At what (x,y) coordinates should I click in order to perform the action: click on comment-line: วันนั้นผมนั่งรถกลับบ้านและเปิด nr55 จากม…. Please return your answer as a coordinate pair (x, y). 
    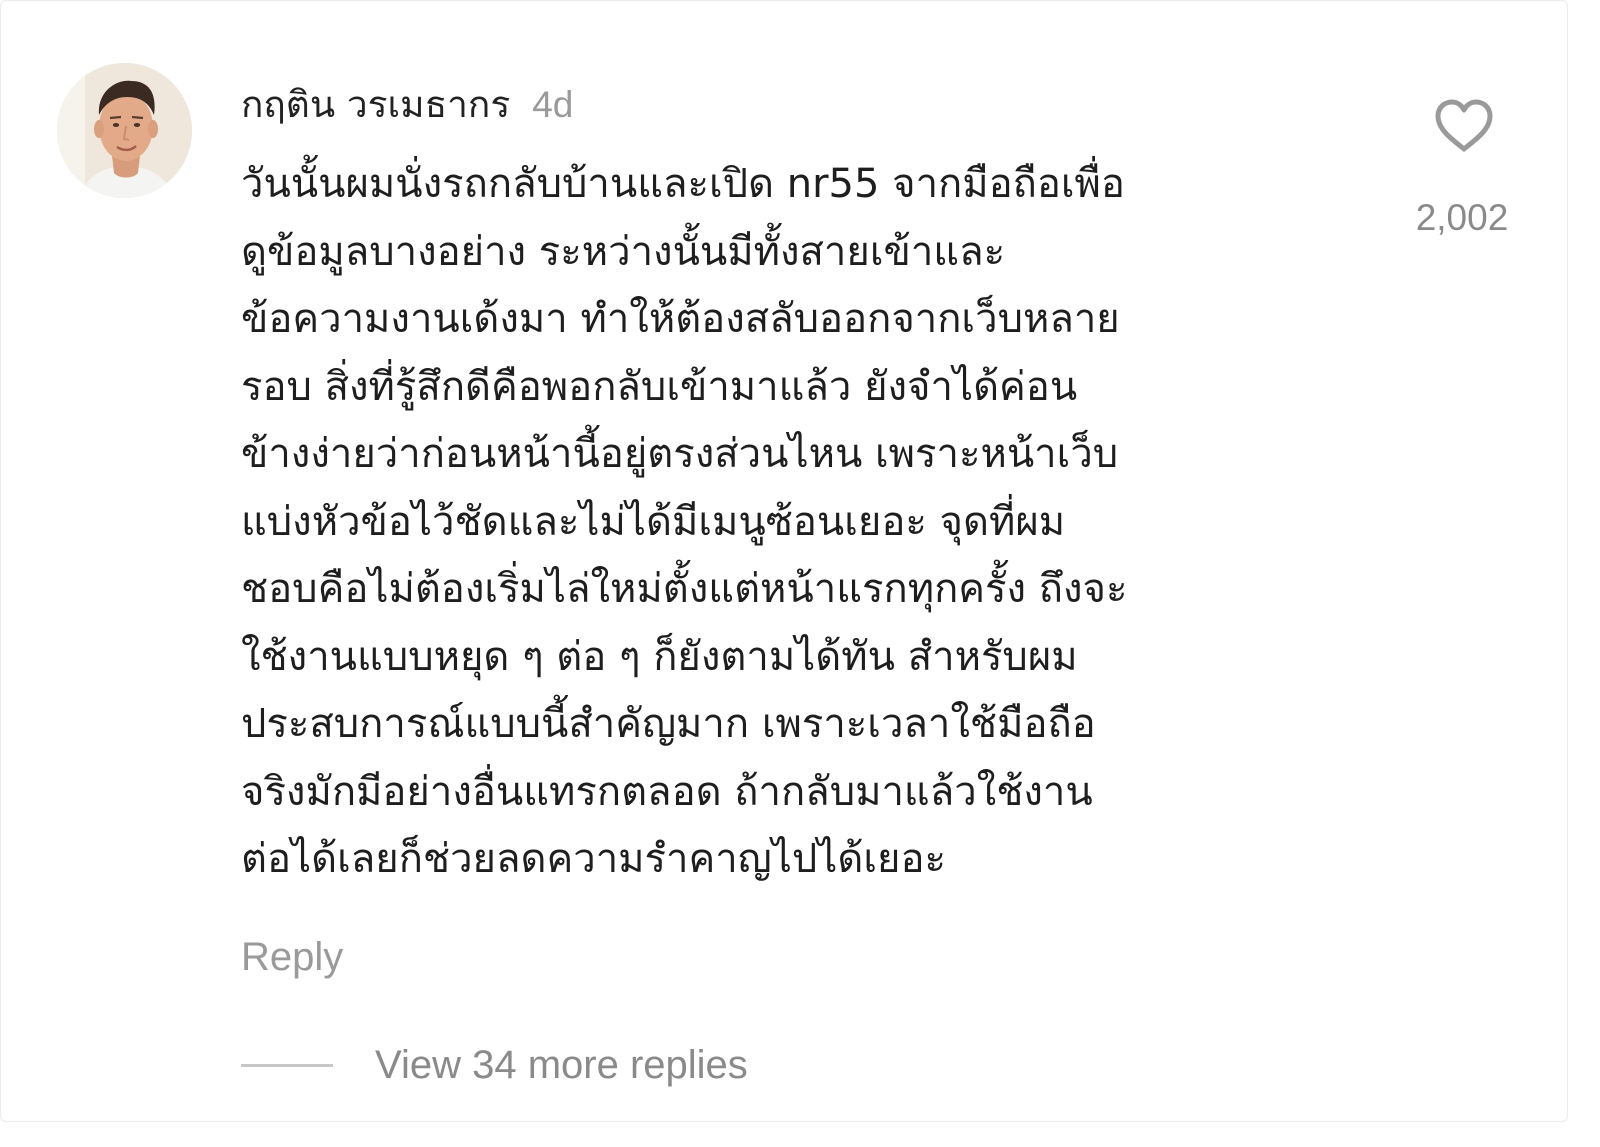
    Looking at the image, I should click on (683, 184).